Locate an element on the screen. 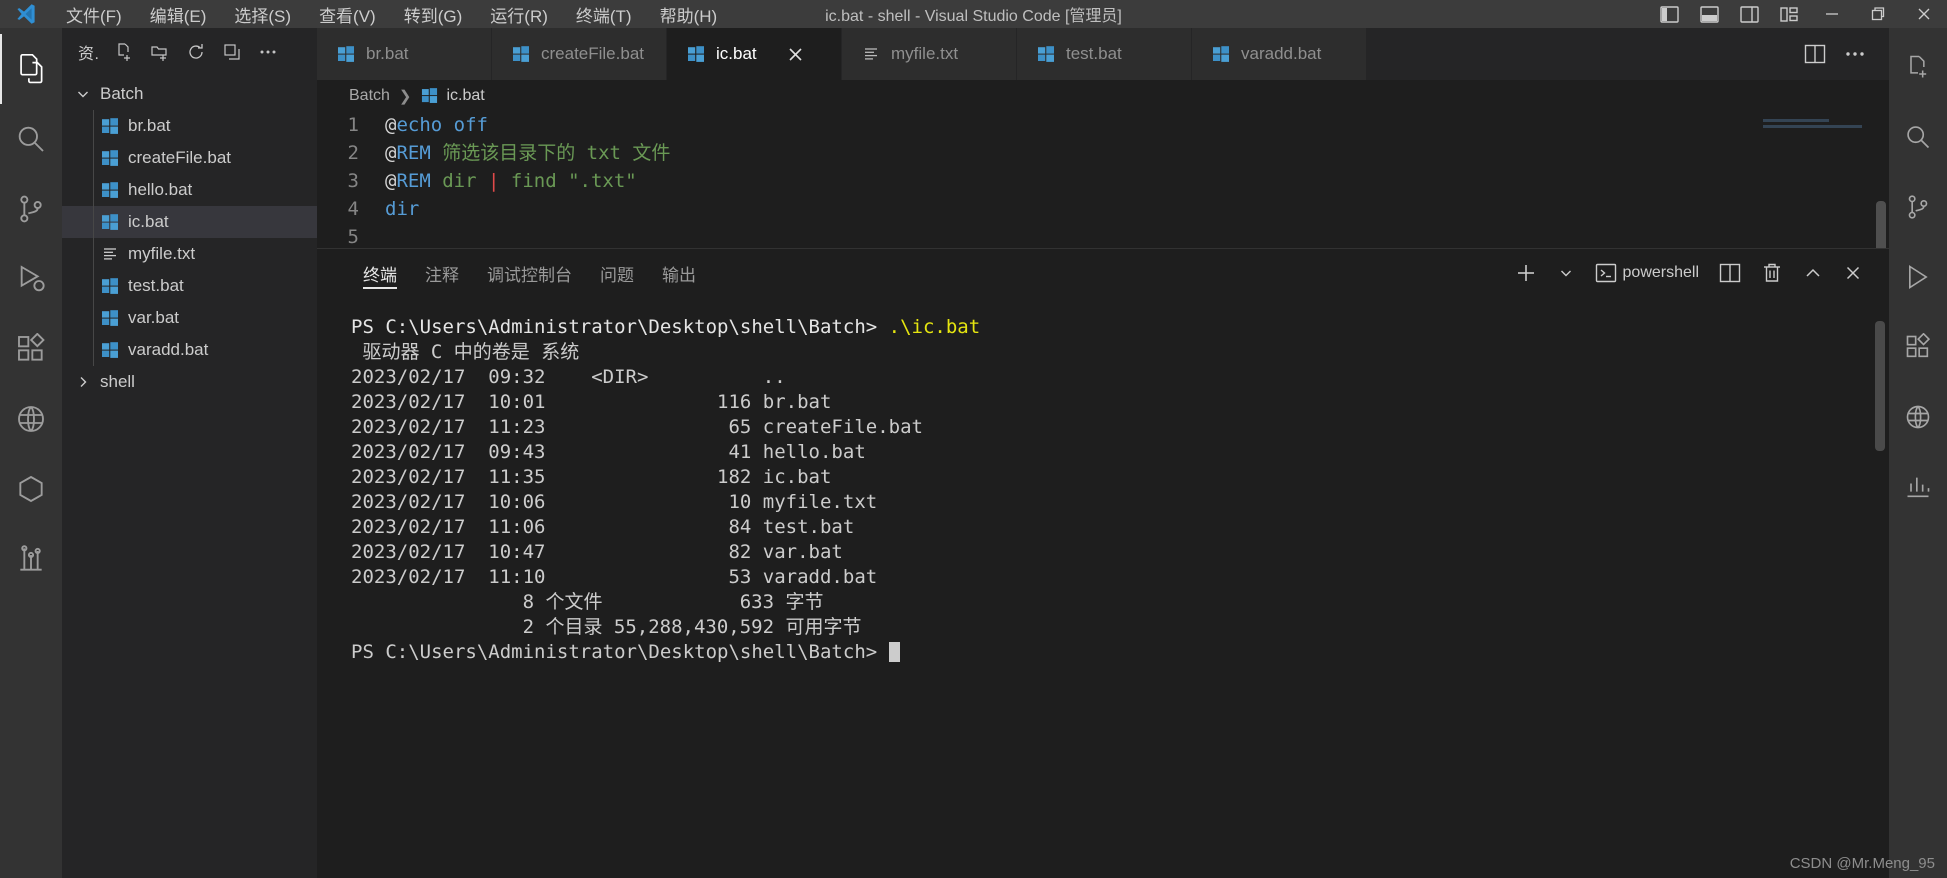 This screenshot has width=1947, height=878. panel-tab-comments: 注释 is located at coordinates (442, 273).